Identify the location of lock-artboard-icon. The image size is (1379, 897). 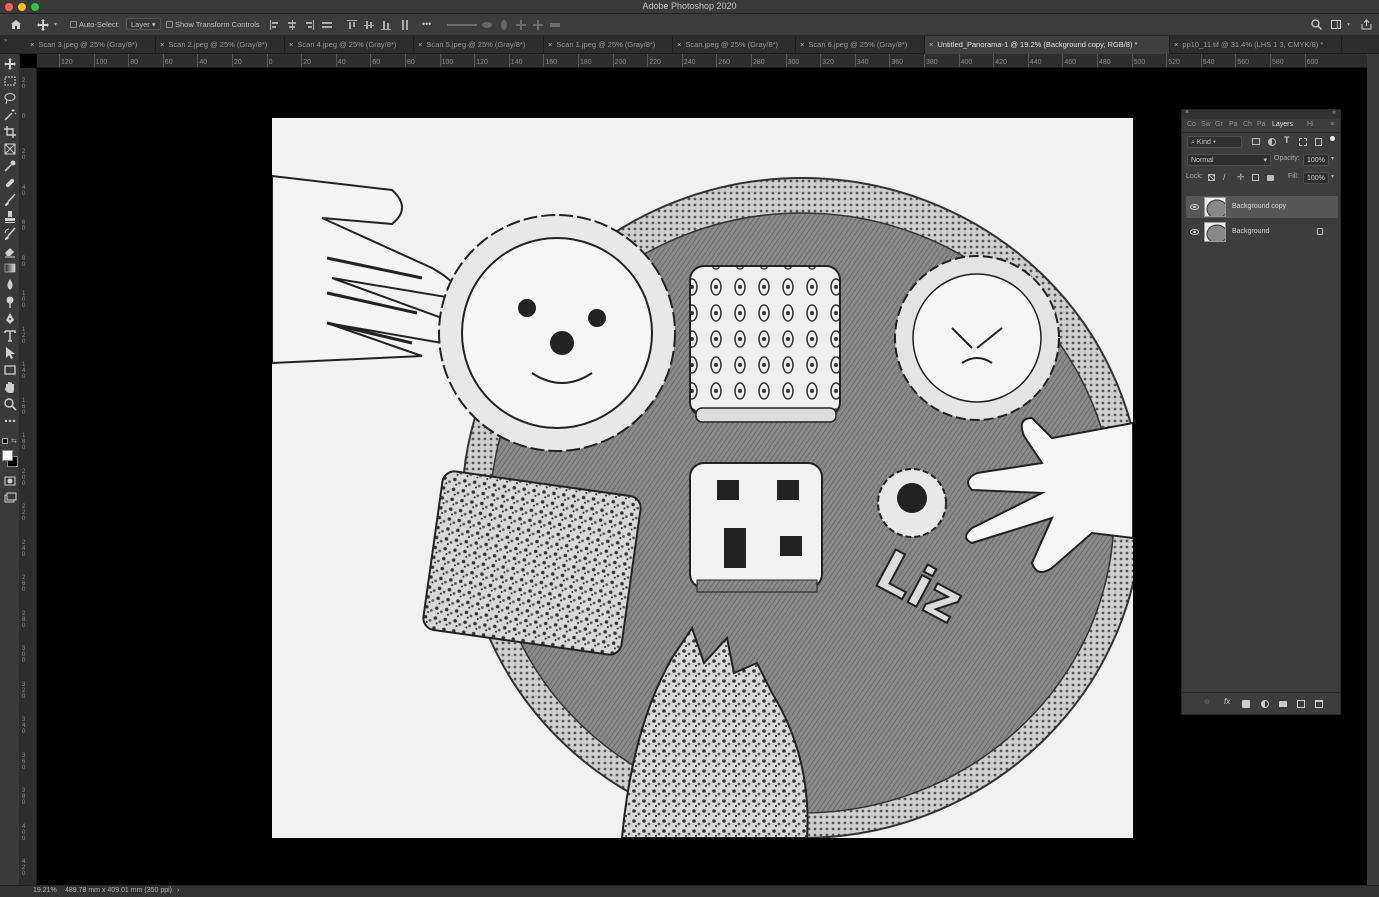
(1255, 177).